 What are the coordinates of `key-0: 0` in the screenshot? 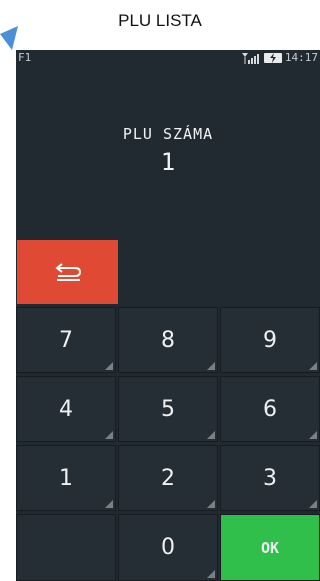 It's located at (168, 547).